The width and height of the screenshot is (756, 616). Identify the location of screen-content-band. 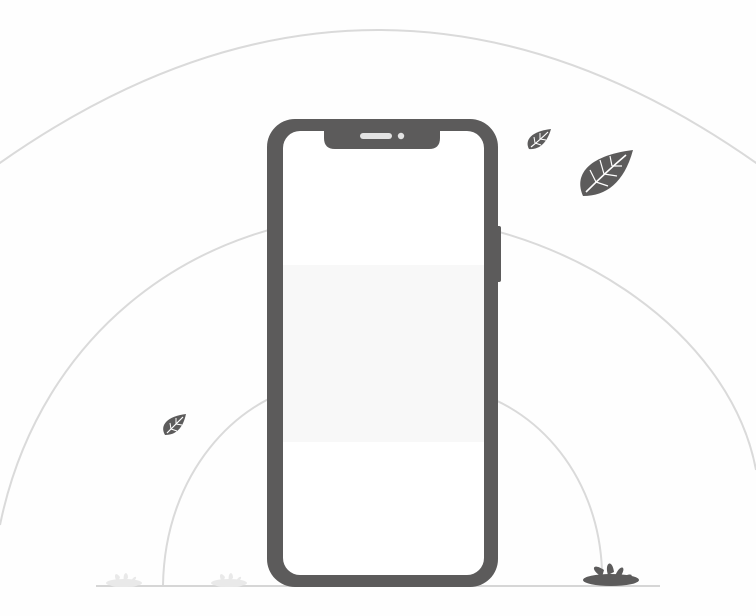
(383, 353).